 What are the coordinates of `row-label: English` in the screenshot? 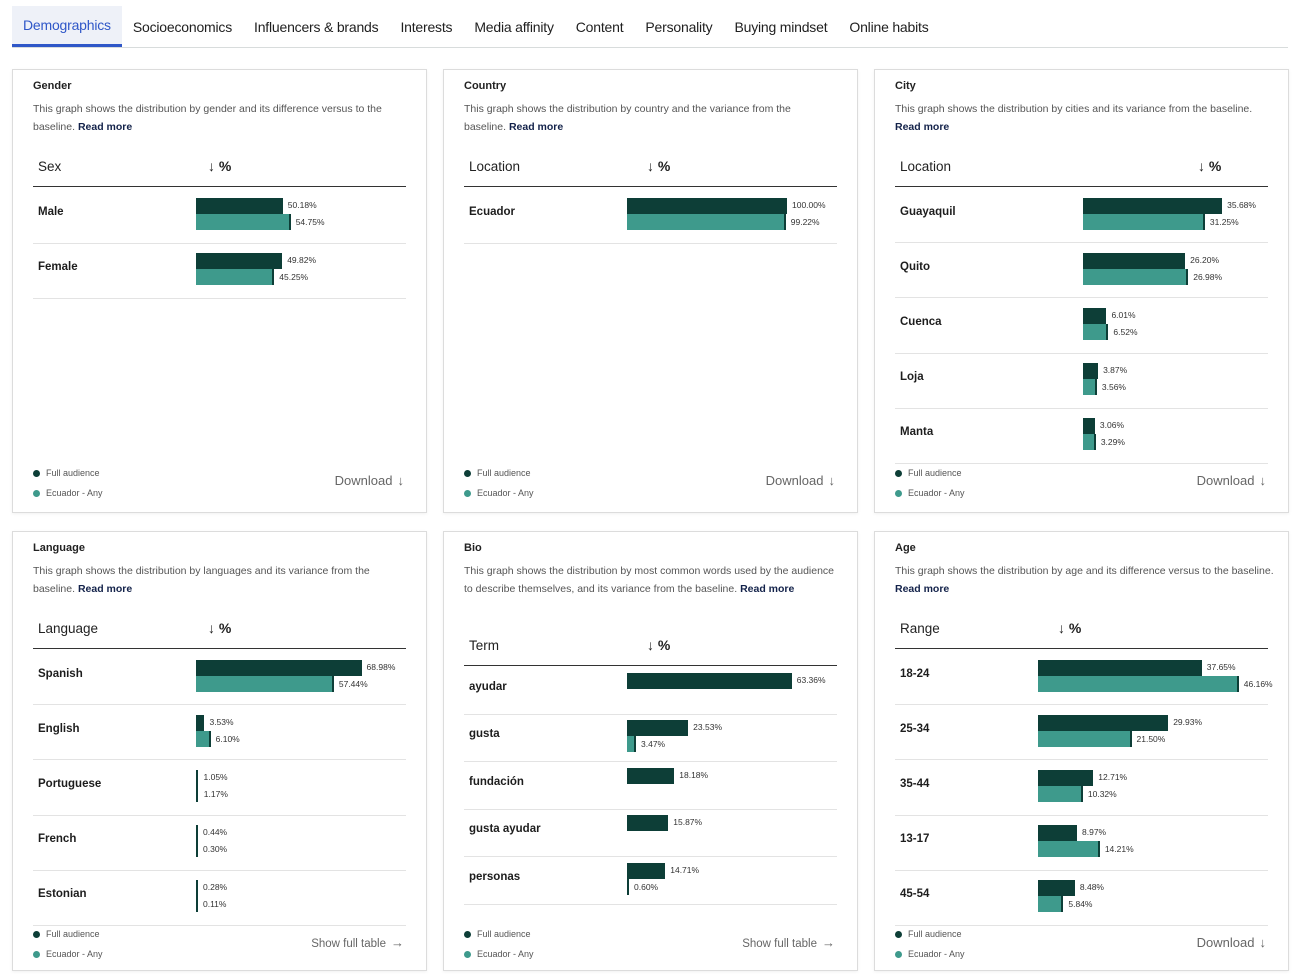 It's located at (59, 728).